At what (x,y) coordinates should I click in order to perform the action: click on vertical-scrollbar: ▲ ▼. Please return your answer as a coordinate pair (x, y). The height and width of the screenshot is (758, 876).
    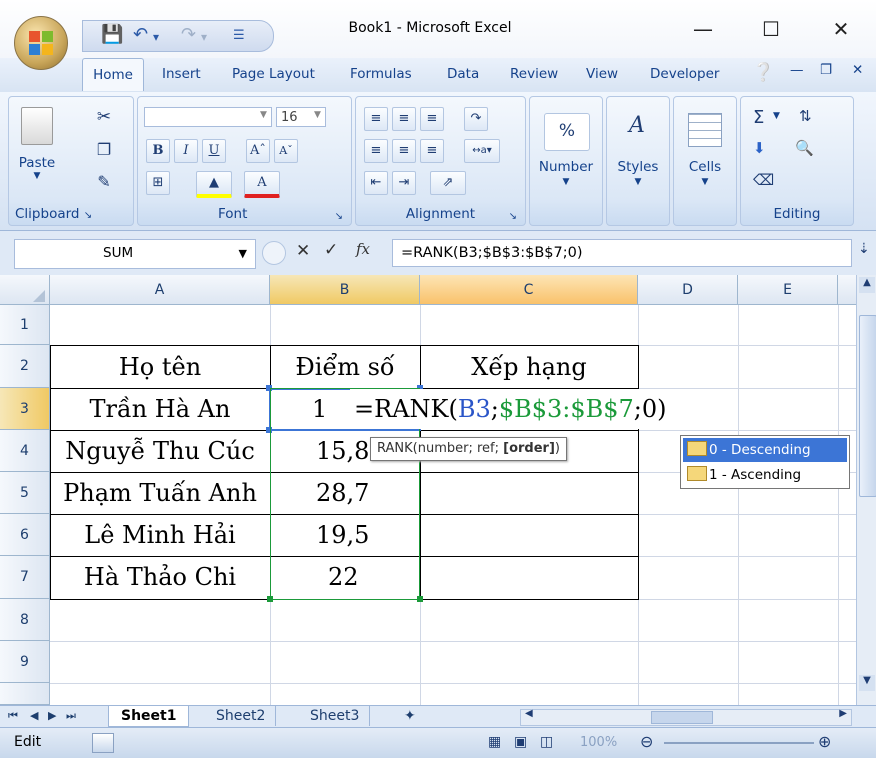
    Looking at the image, I should click on (866, 490).